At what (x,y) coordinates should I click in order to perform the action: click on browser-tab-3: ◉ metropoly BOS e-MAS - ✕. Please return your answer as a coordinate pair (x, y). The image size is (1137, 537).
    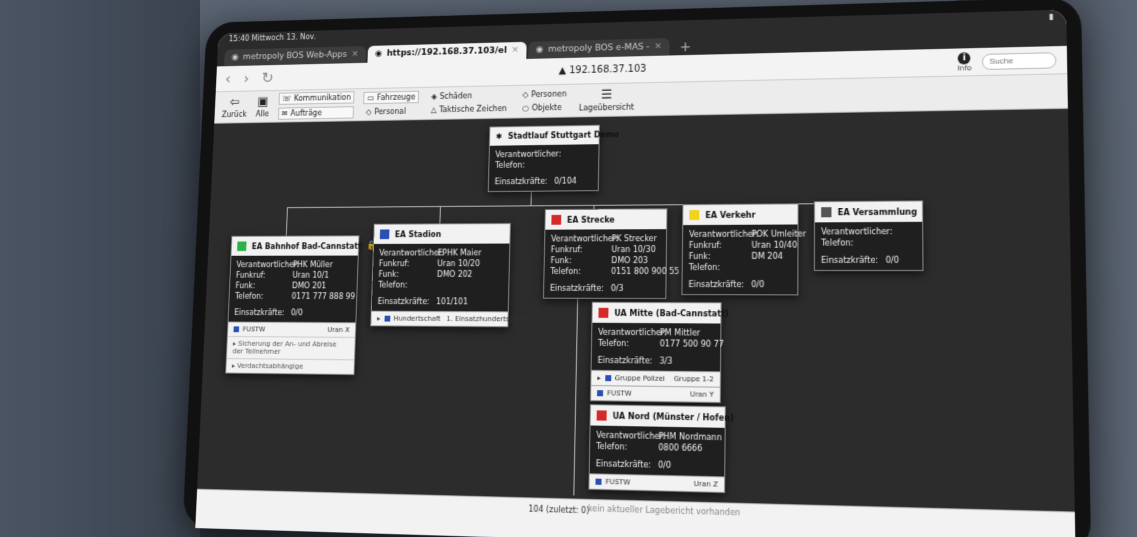
    Looking at the image, I should click on (598, 48).